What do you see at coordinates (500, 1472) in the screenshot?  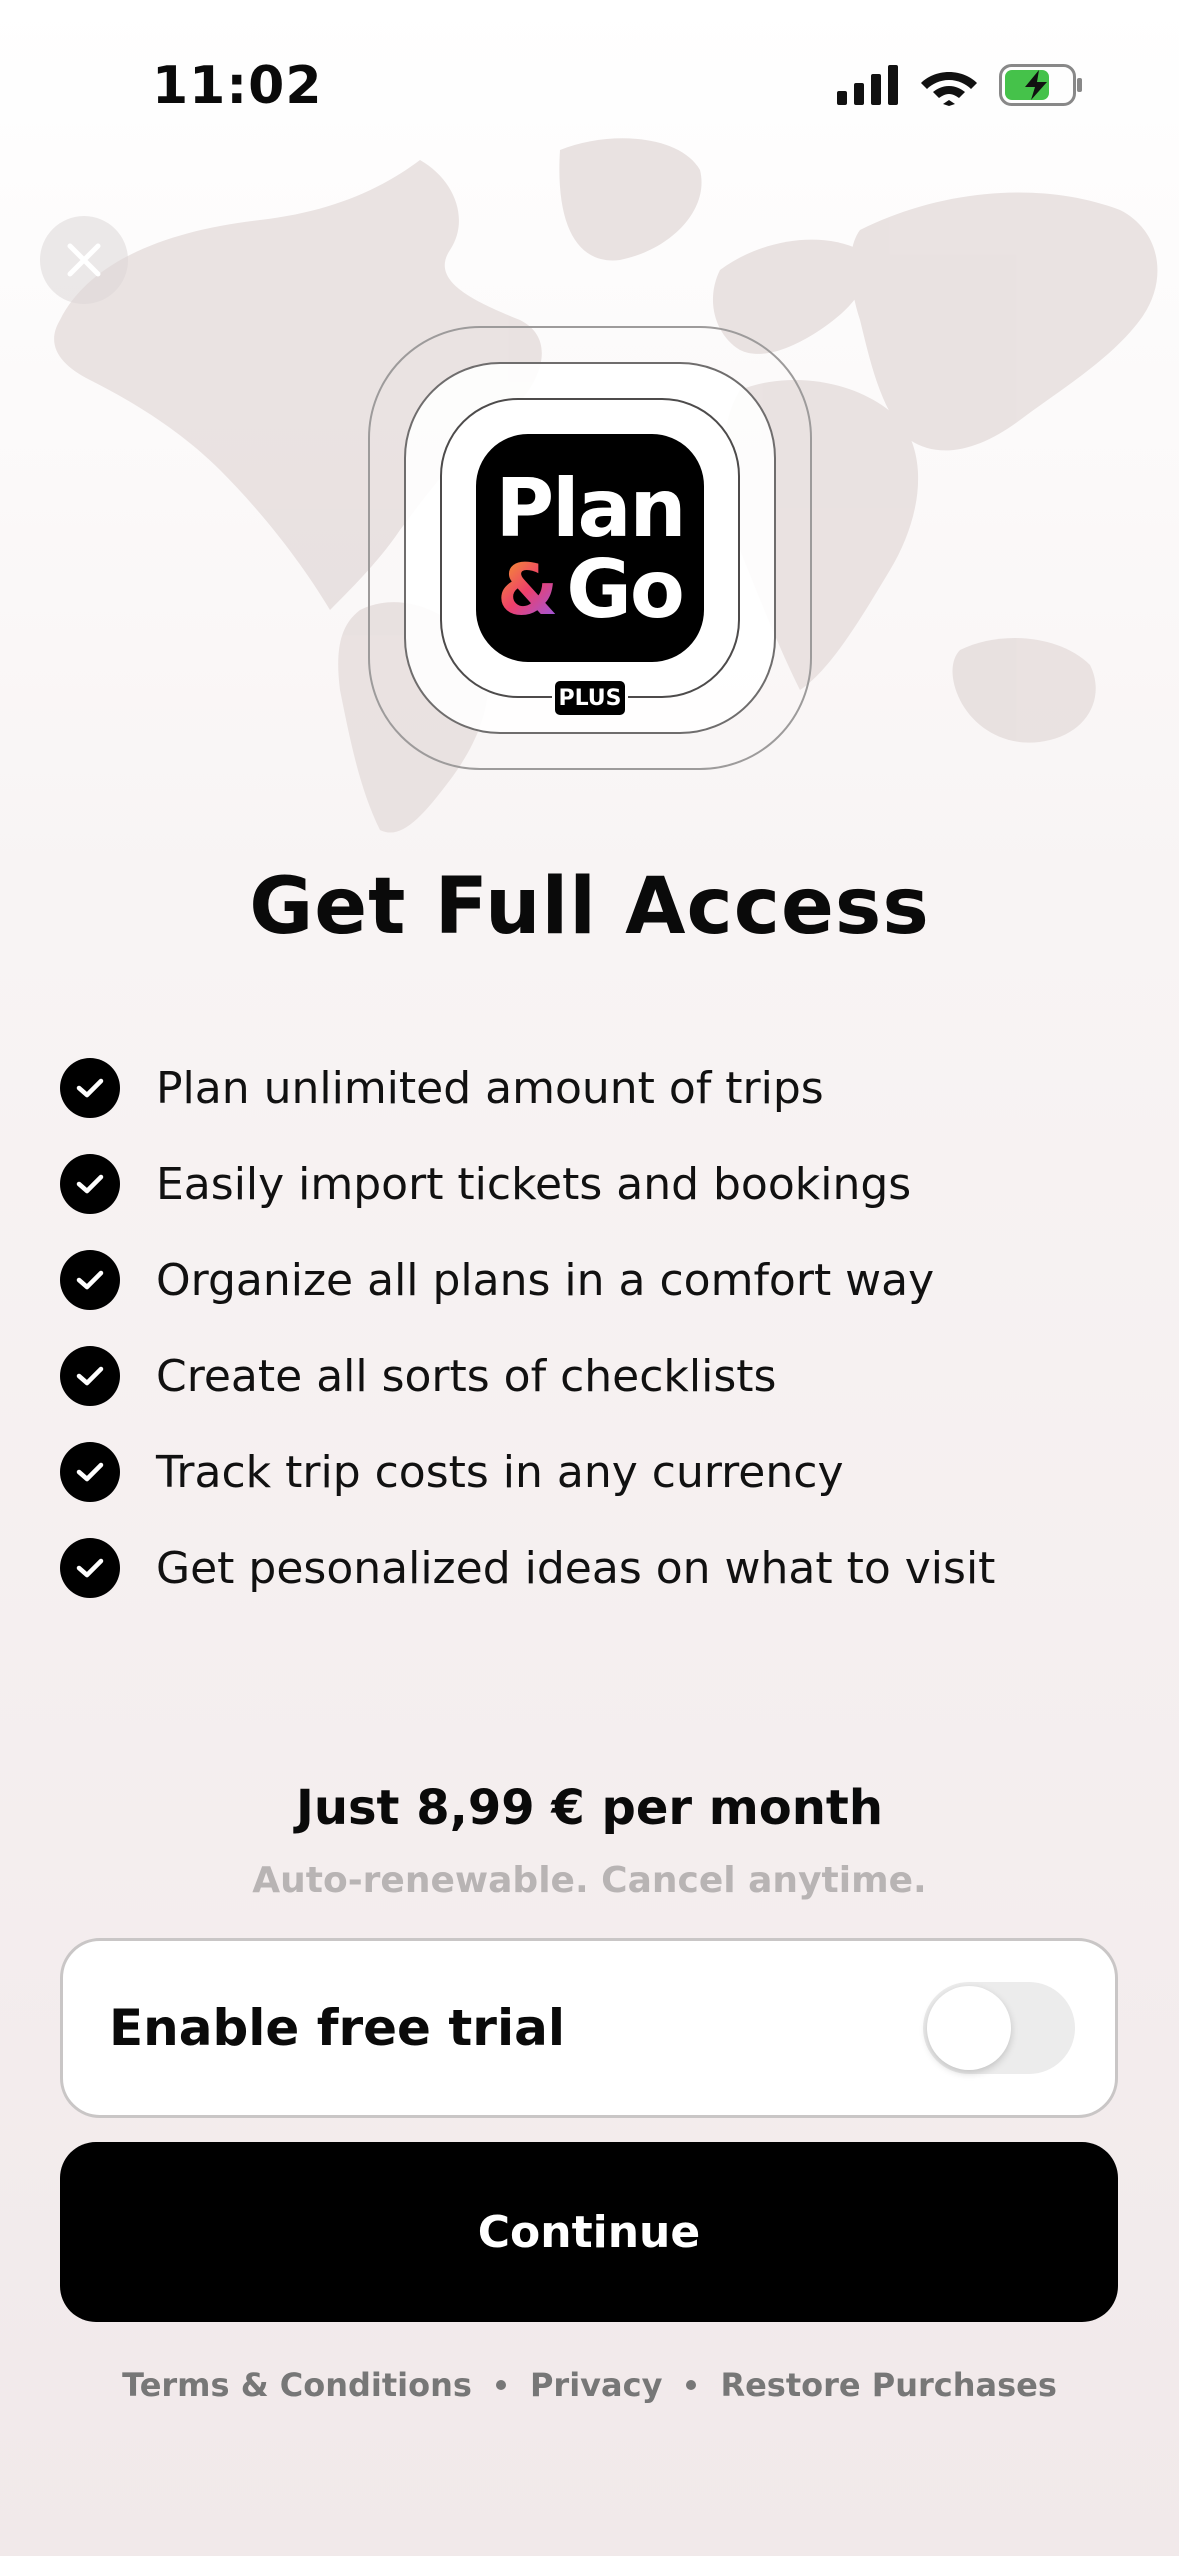 I see `feature-text: Track trip costs in any currency` at bounding box center [500, 1472].